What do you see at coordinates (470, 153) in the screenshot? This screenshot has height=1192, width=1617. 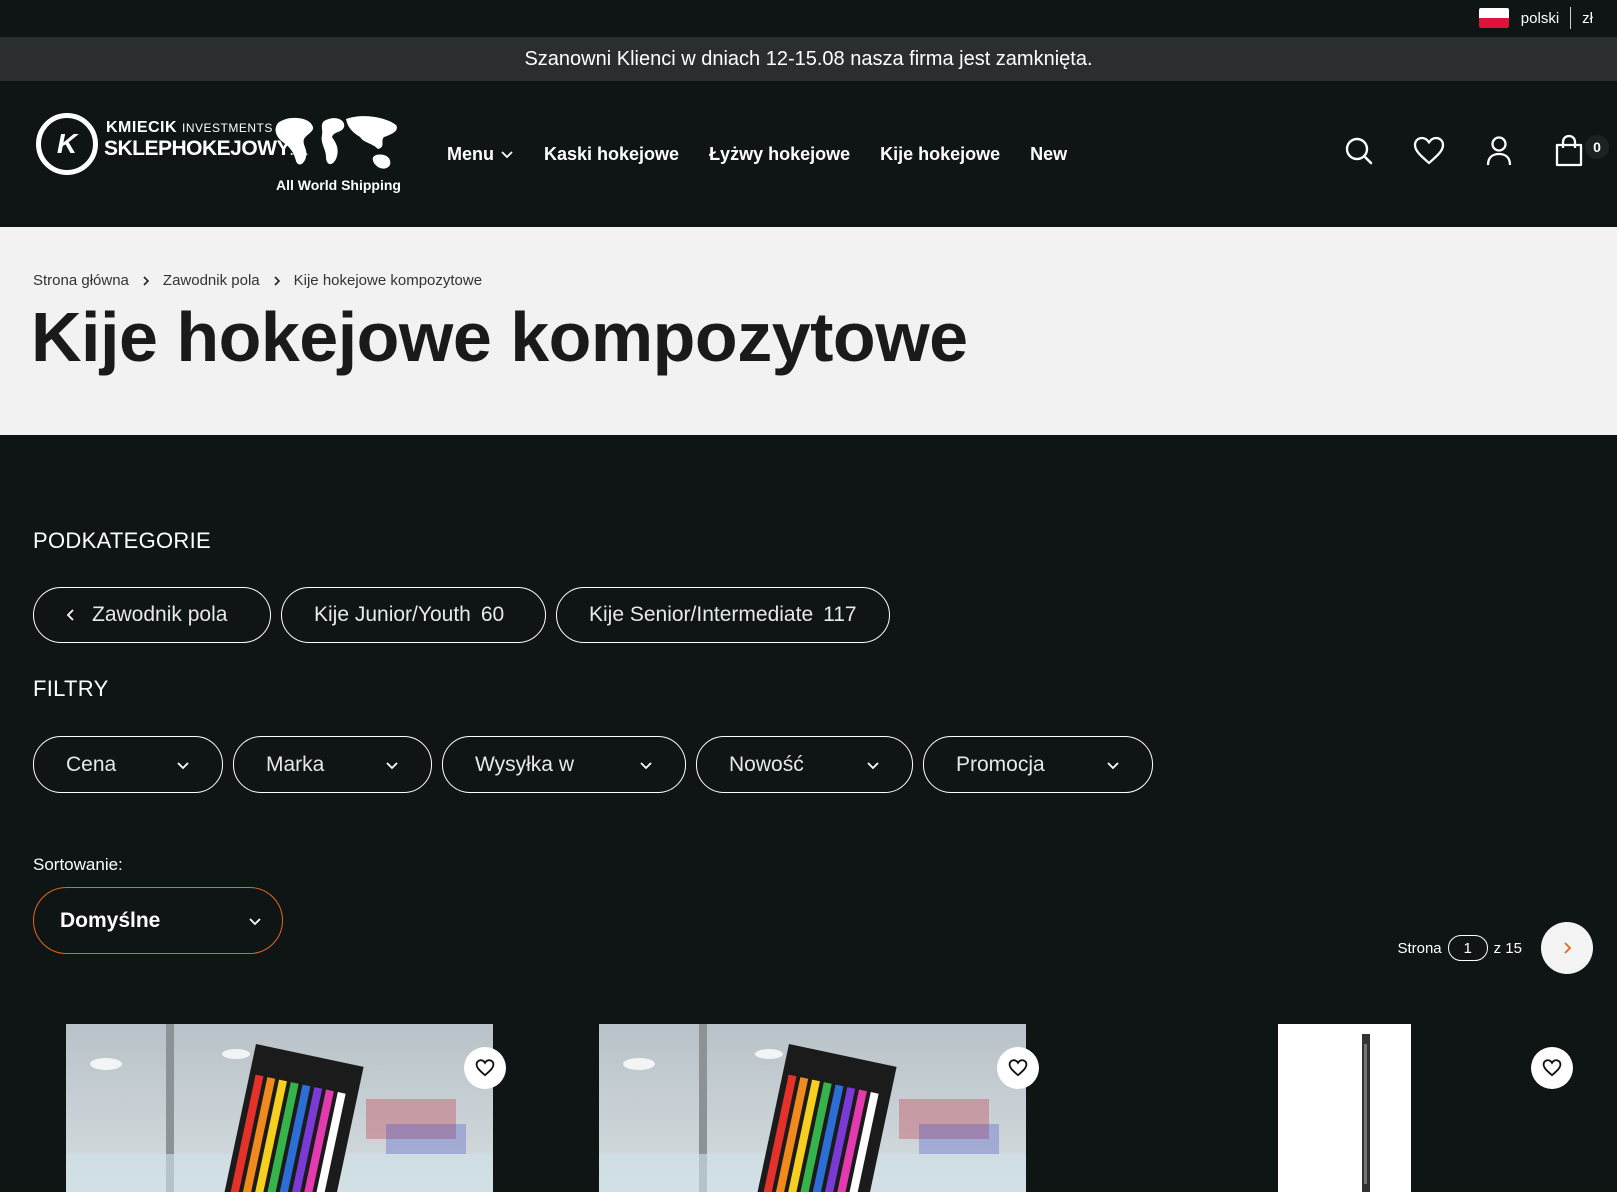 I see `nav-menu-label: Menu` at bounding box center [470, 153].